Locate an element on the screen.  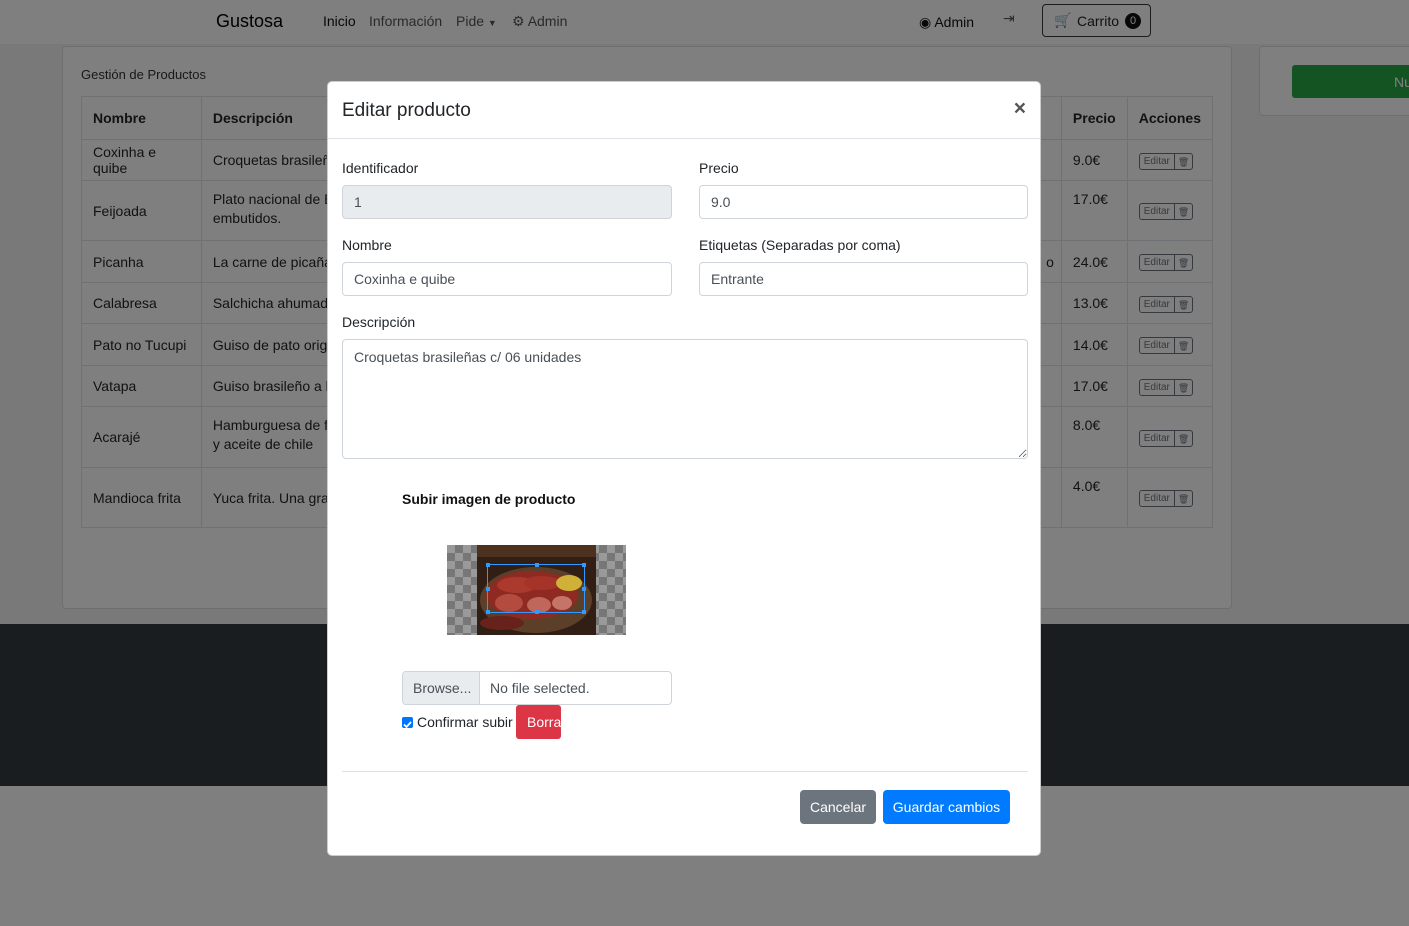
image-cropper is located at coordinates (536, 590).